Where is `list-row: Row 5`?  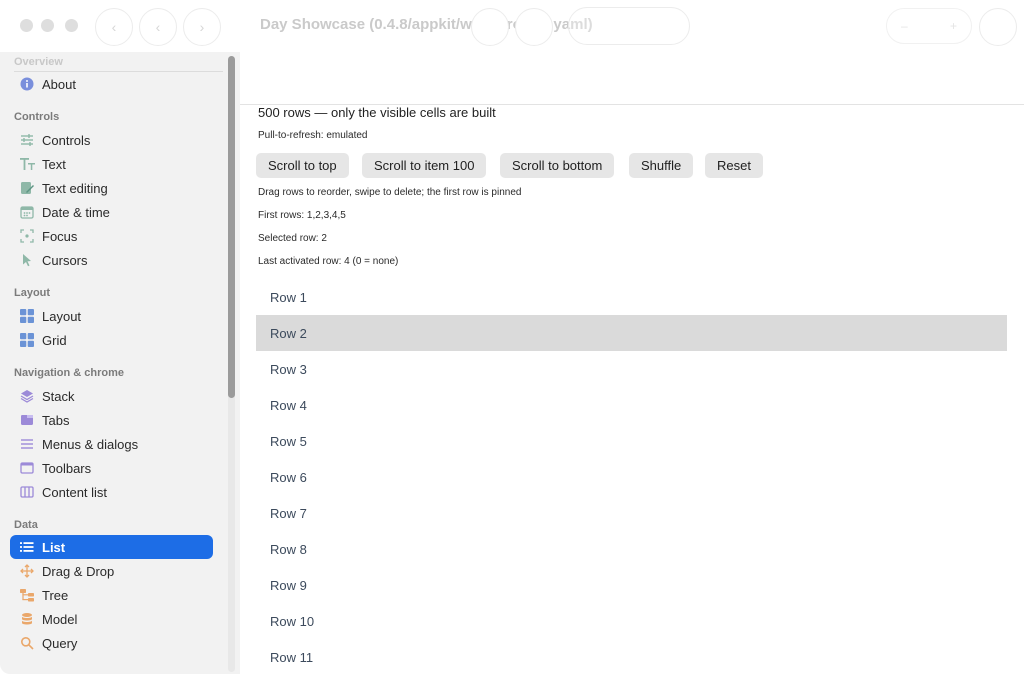 list-row: Row 5 is located at coordinates (631, 441).